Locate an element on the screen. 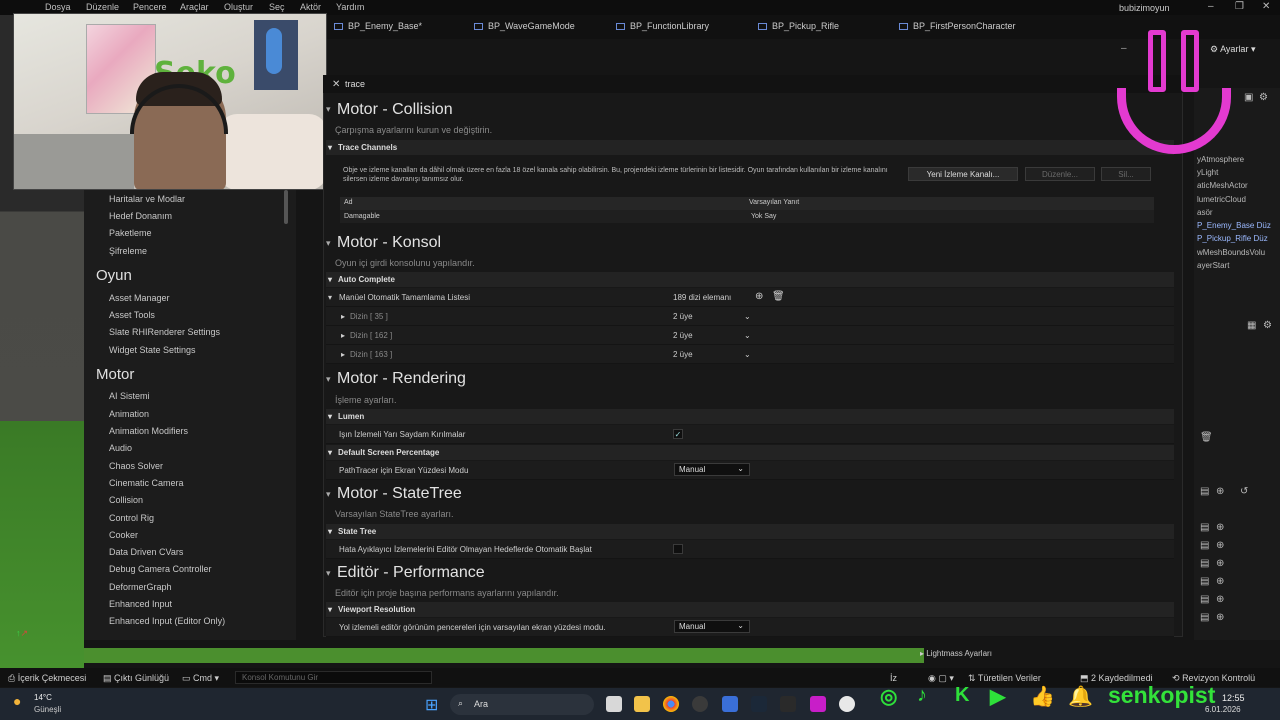 The width and height of the screenshot is (1280, 720). nav-item: Cinematic Camera is located at coordinates (146, 483).